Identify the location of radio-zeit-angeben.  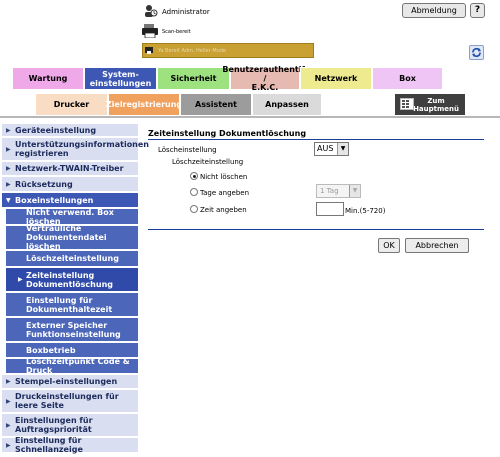
(194, 209).